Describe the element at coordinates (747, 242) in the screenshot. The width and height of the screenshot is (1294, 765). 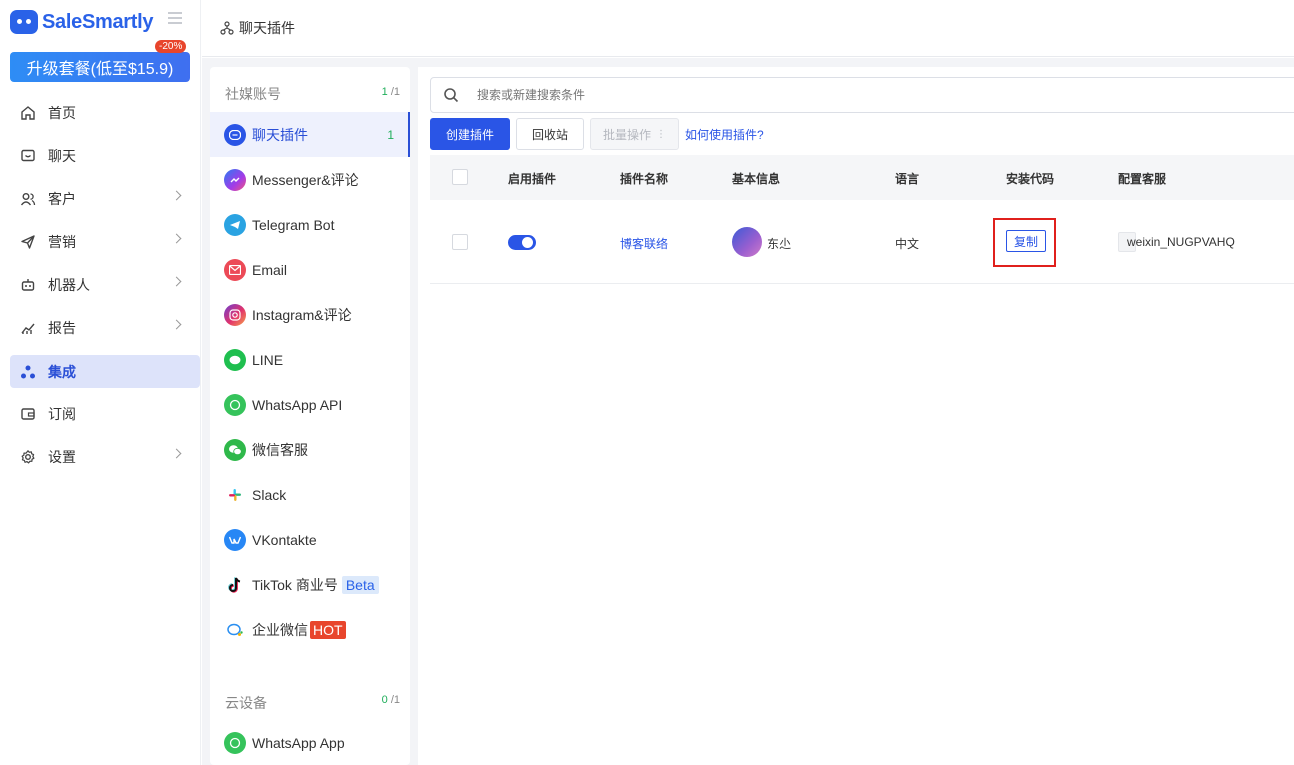
I see `avatar` at that location.